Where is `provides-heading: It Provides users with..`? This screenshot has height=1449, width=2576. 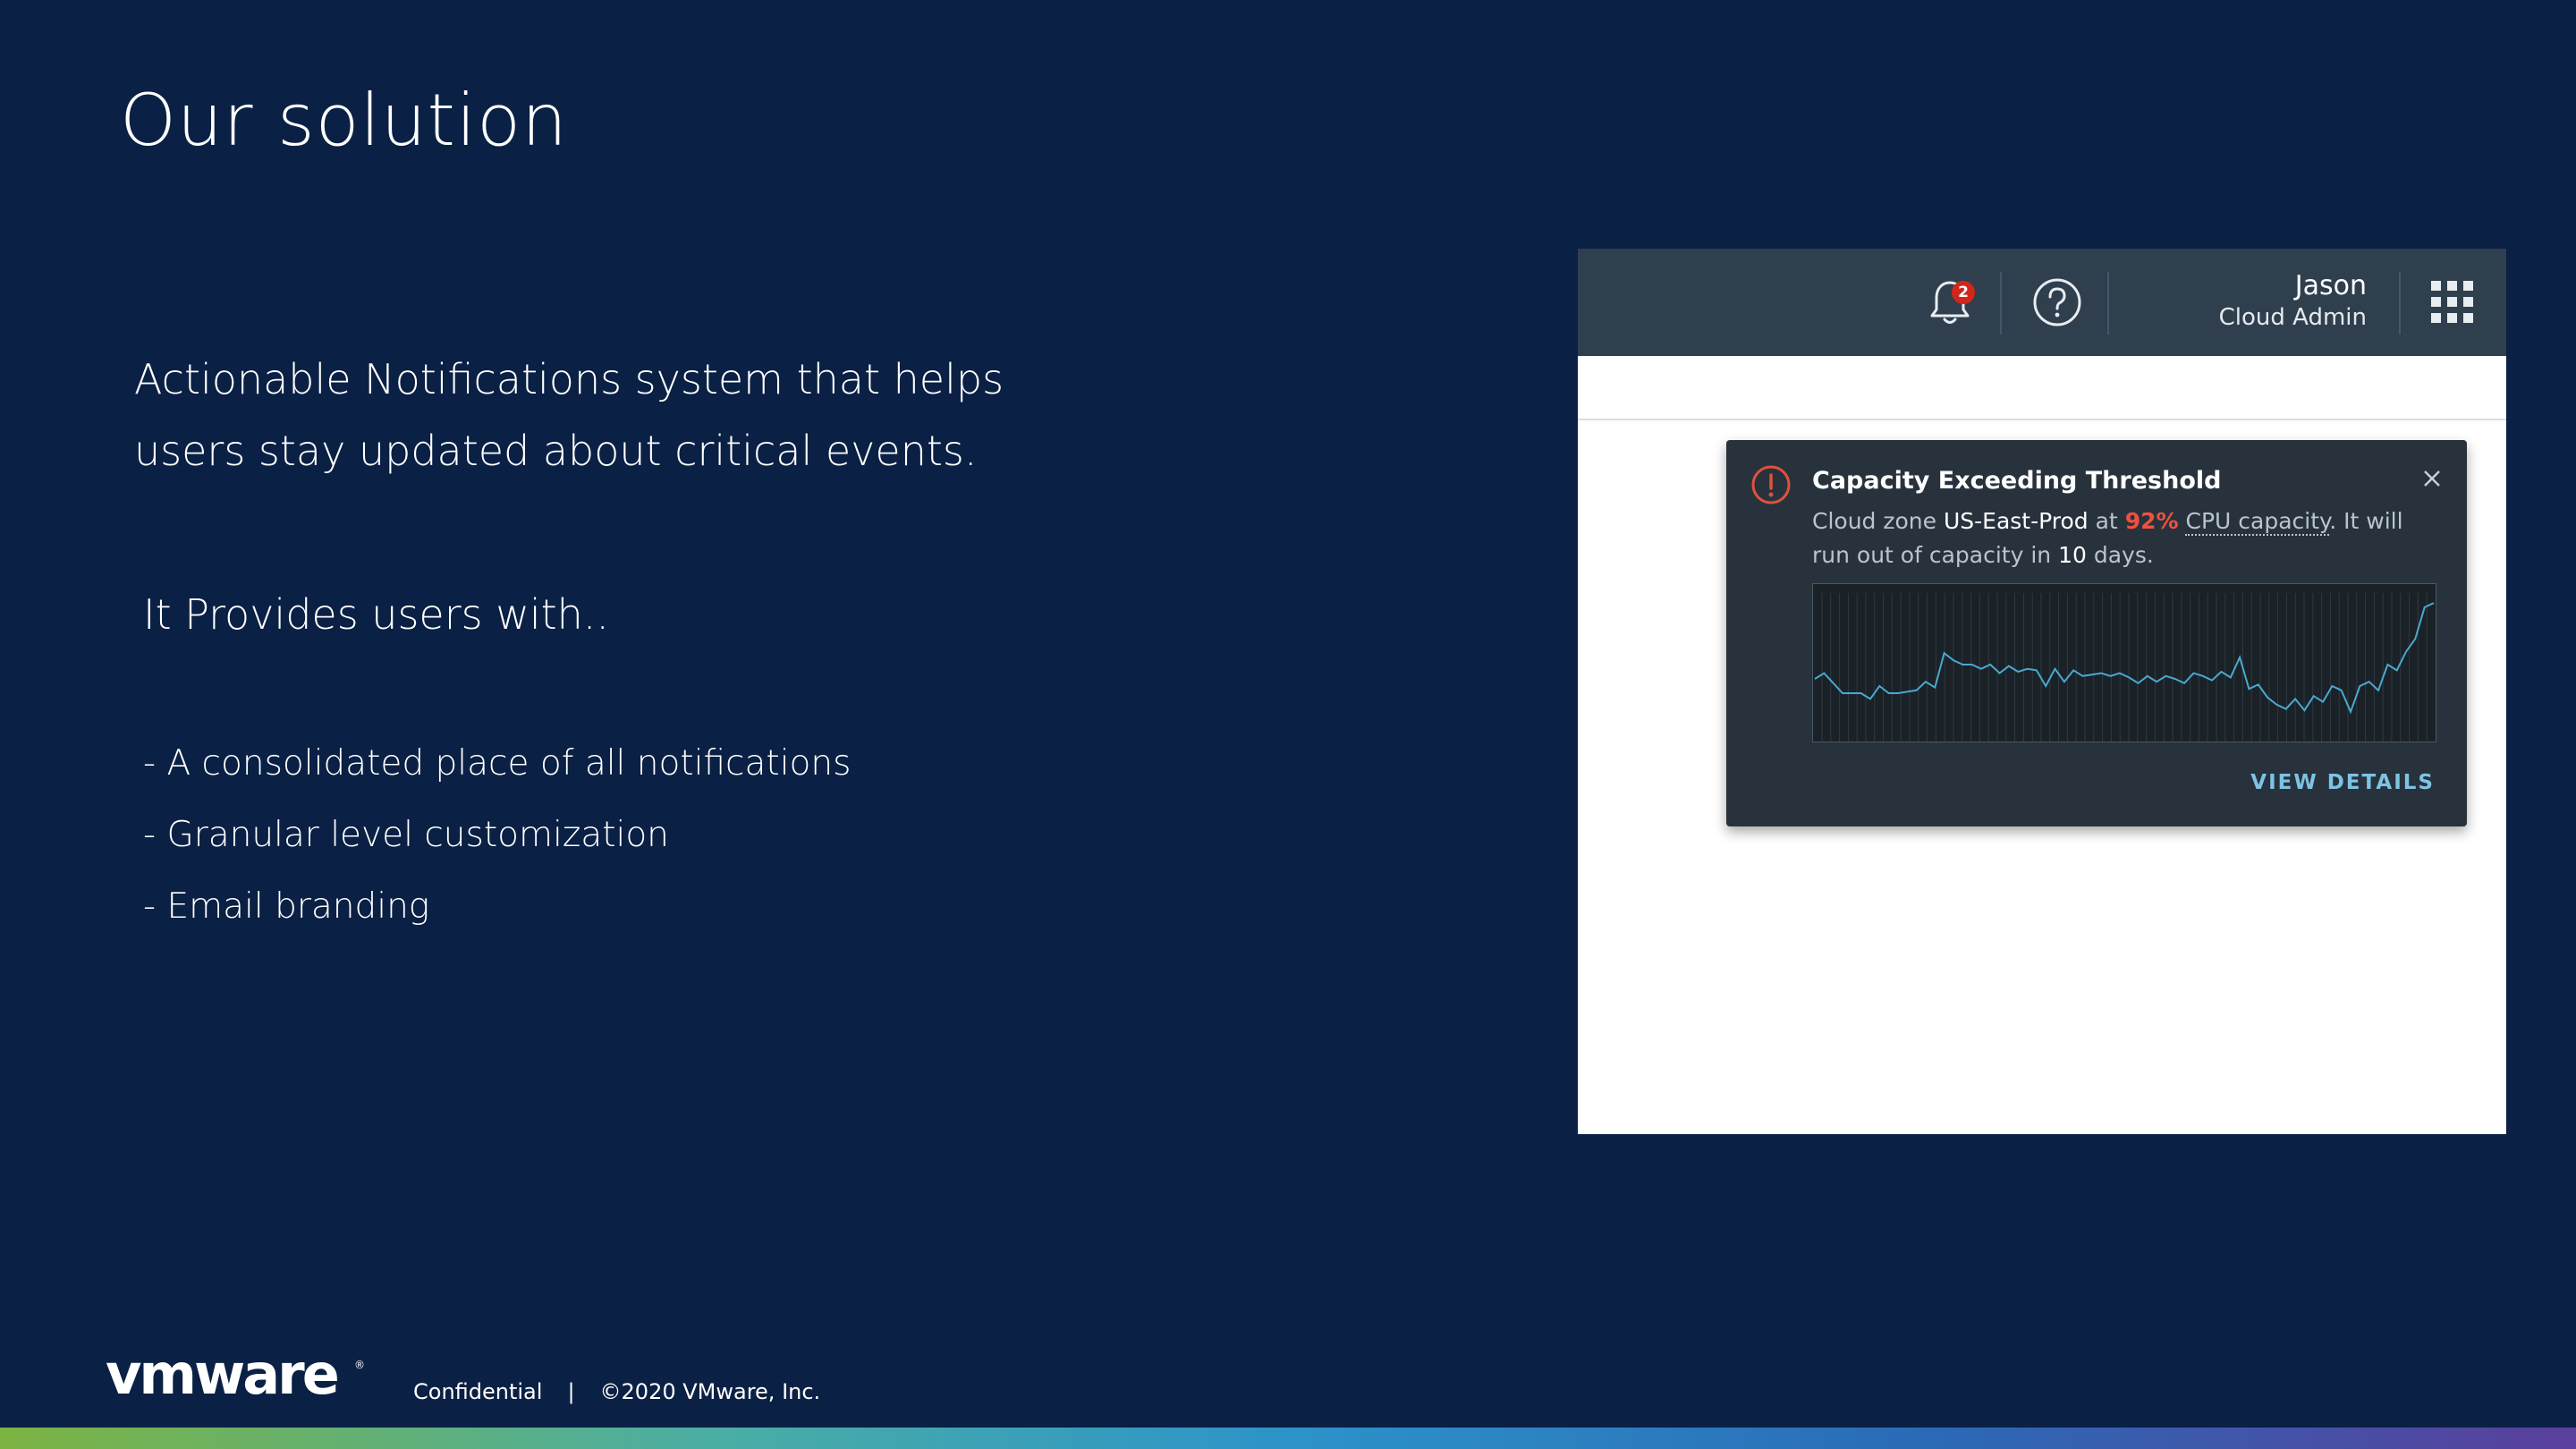
provides-heading: It Provides users with.. is located at coordinates (376, 614).